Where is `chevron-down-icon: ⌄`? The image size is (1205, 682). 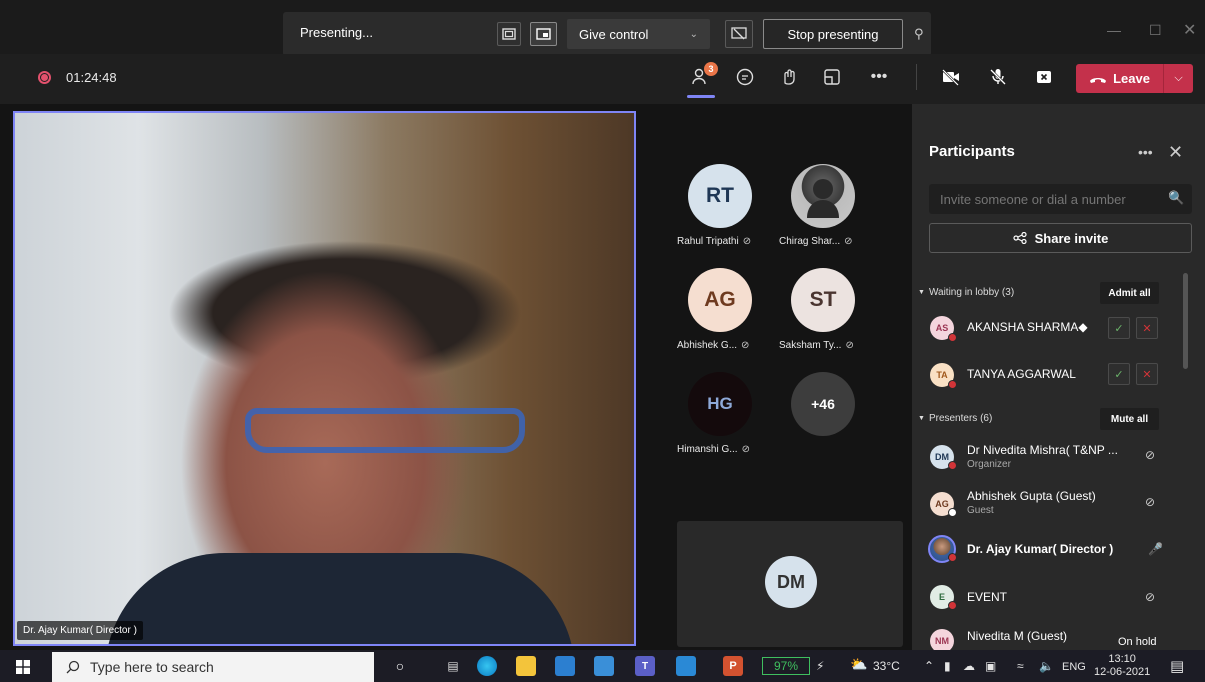
chevron-down-icon: ⌄ is located at coordinates (693, 34).